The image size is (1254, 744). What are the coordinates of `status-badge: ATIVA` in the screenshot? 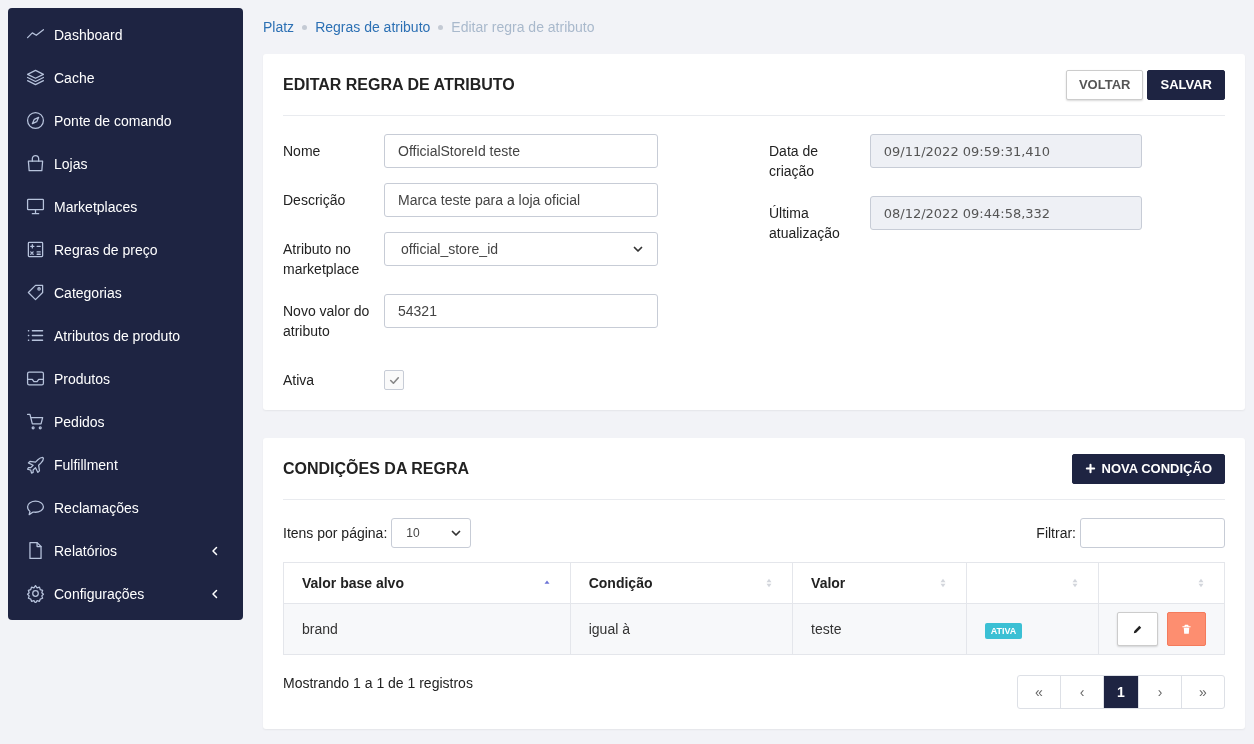 It's located at (1003, 631).